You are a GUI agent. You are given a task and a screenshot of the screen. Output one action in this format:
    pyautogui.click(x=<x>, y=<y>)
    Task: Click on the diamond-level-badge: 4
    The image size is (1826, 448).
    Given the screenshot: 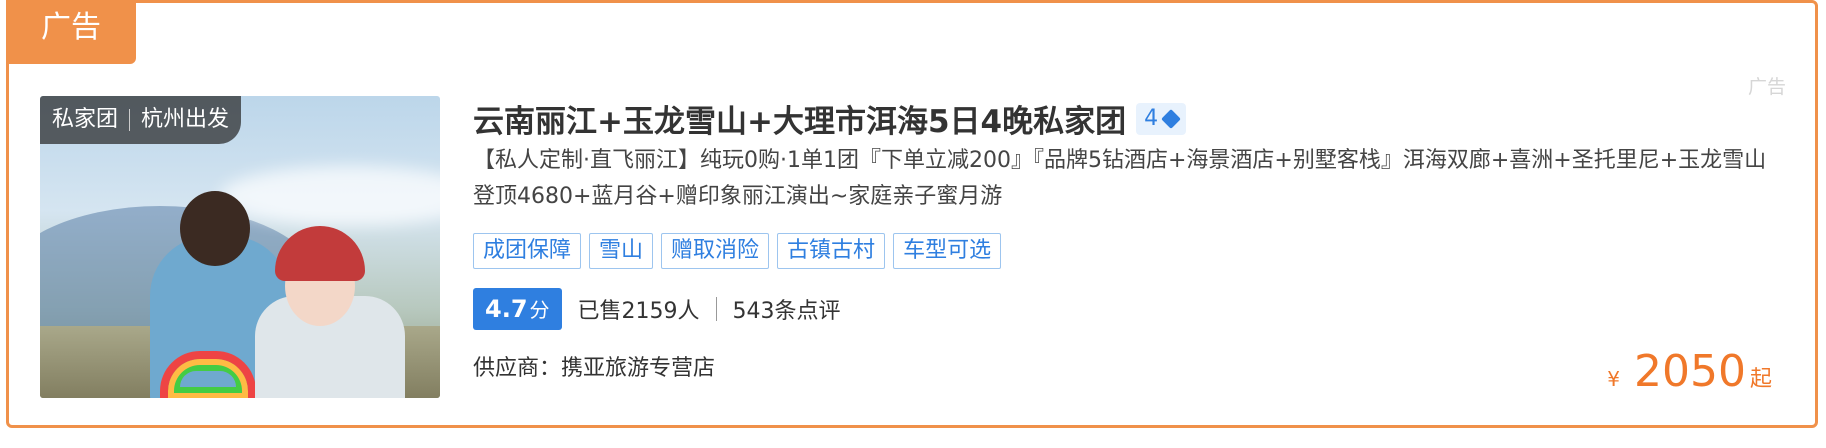 What is the action you would take?
    pyautogui.click(x=1161, y=118)
    